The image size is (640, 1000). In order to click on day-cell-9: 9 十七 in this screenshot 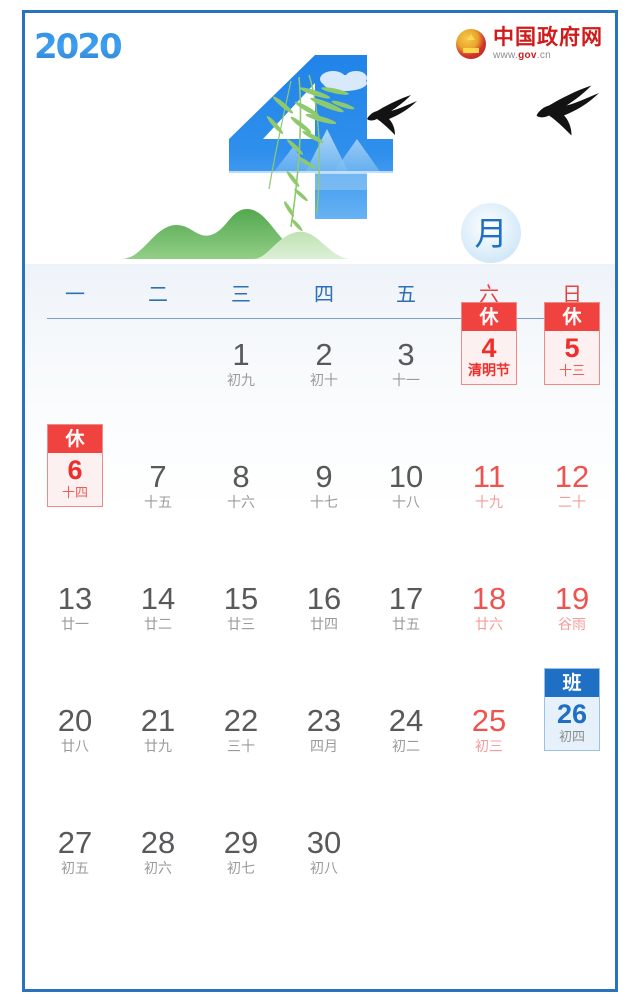, I will do `click(324, 486)`.